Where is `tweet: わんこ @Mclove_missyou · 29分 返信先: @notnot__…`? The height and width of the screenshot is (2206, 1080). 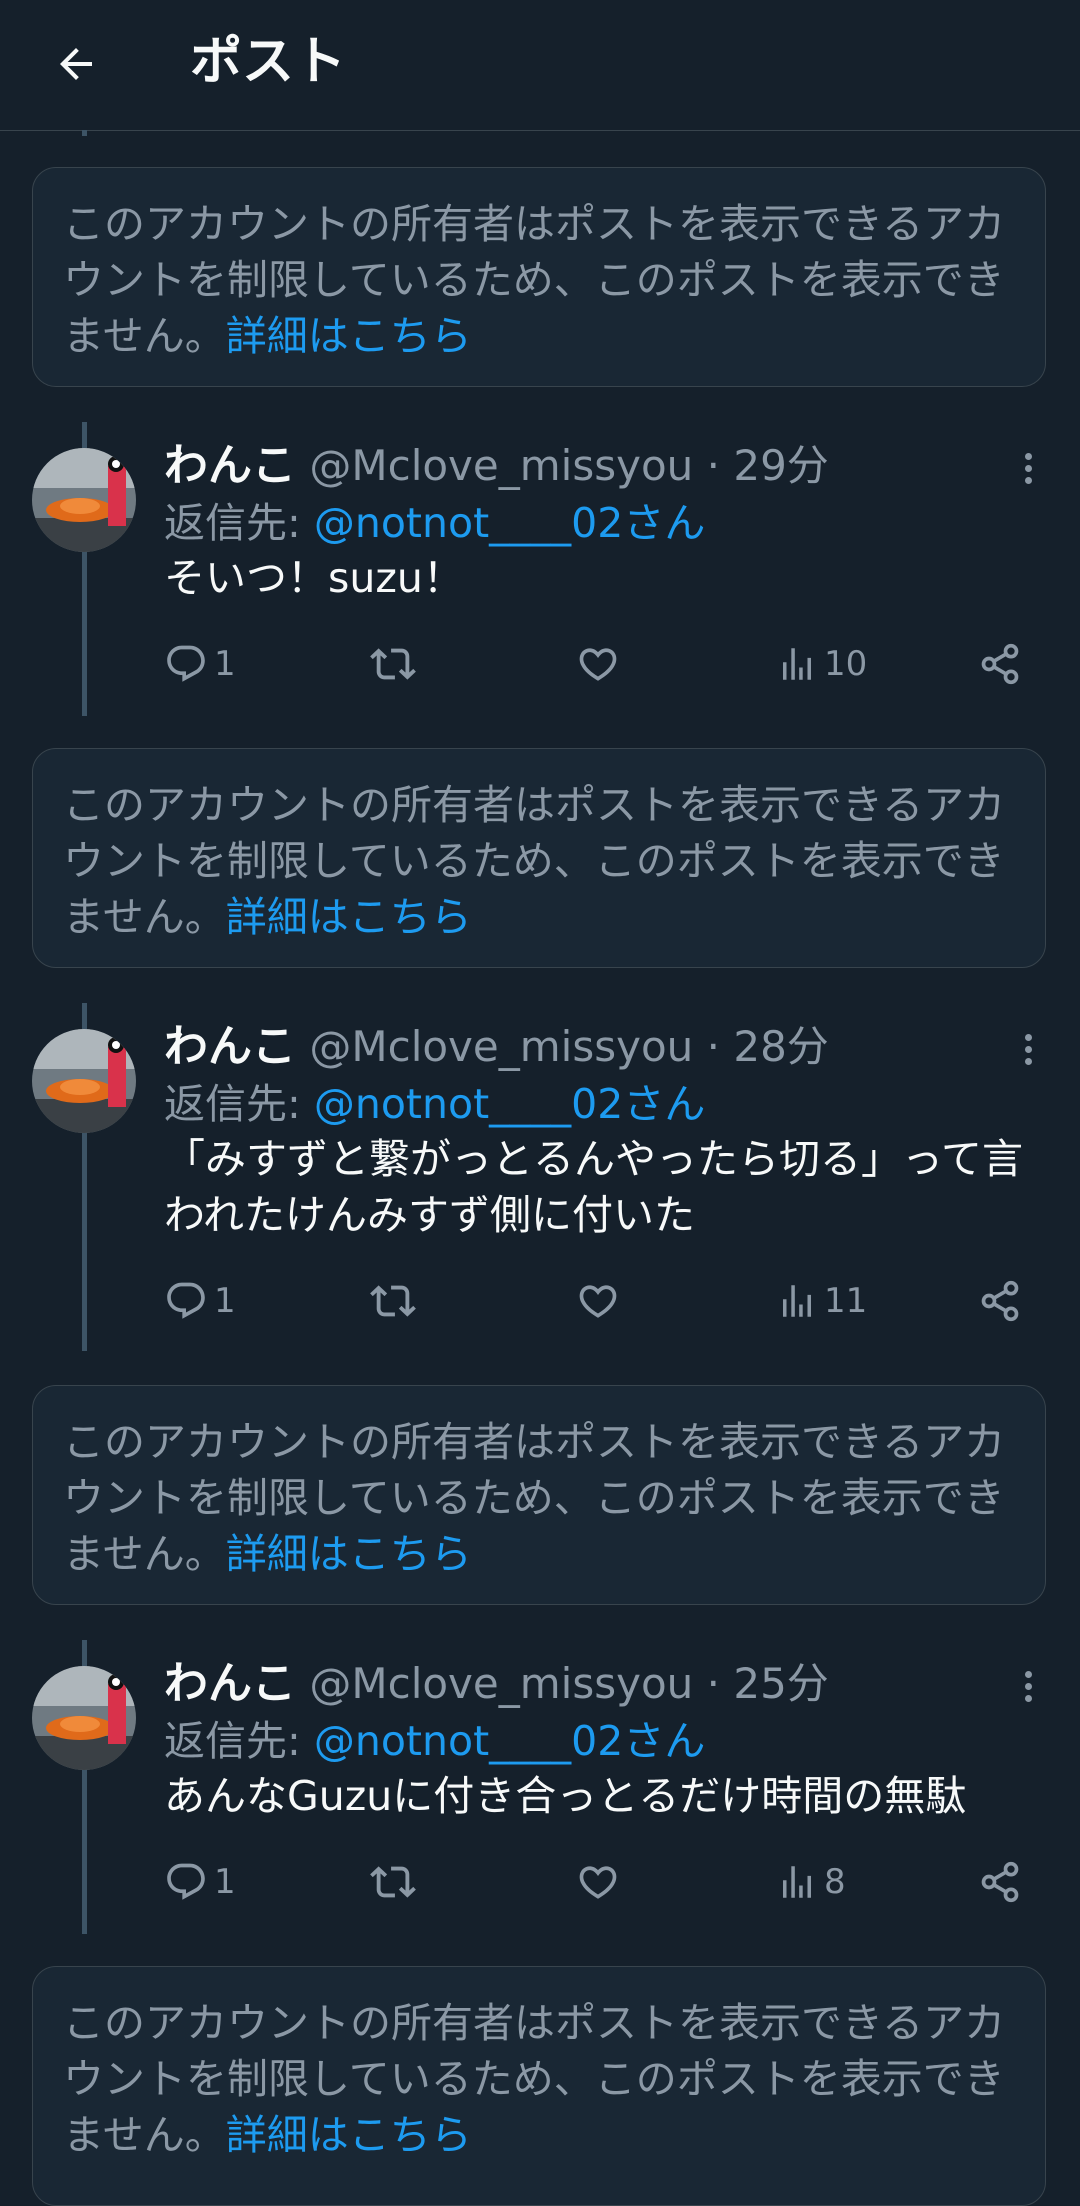
tweet: わんこ @Mclove_missyou · 29分 返信先: @notnot__… is located at coordinates (540, 572).